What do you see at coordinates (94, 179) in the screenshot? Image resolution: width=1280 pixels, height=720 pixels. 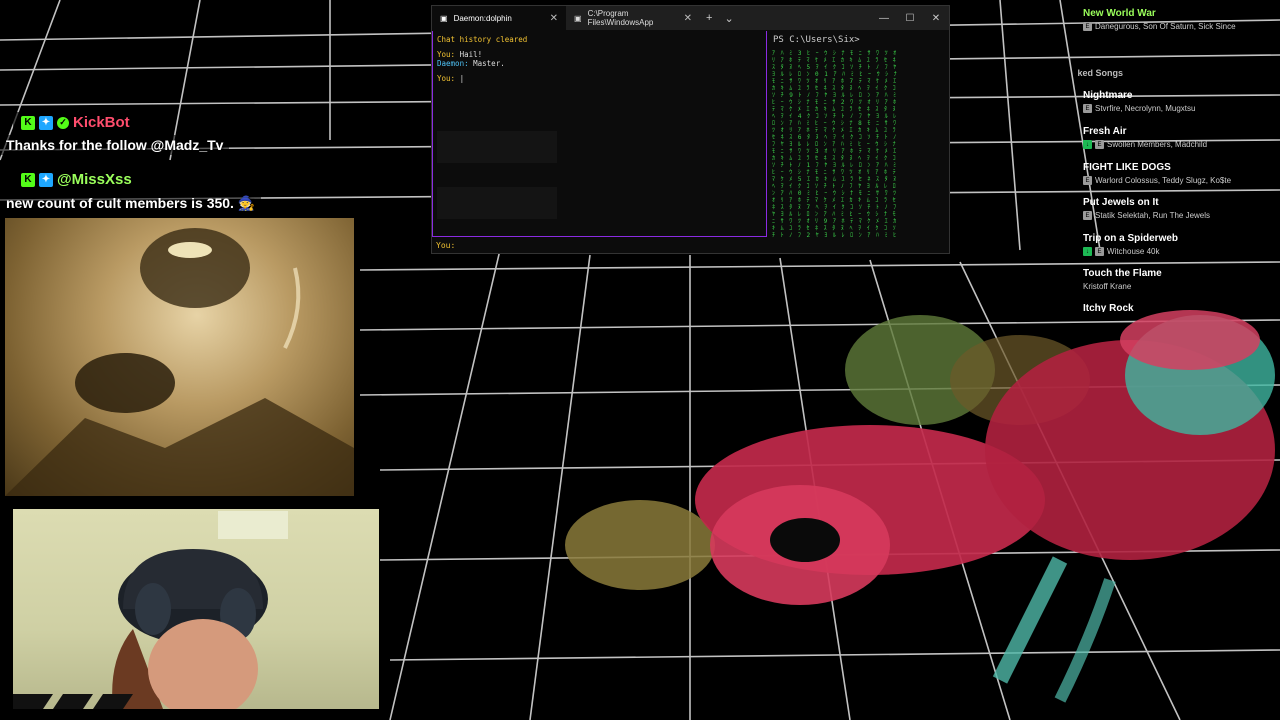 I see `chat-username: @MissXss` at bounding box center [94, 179].